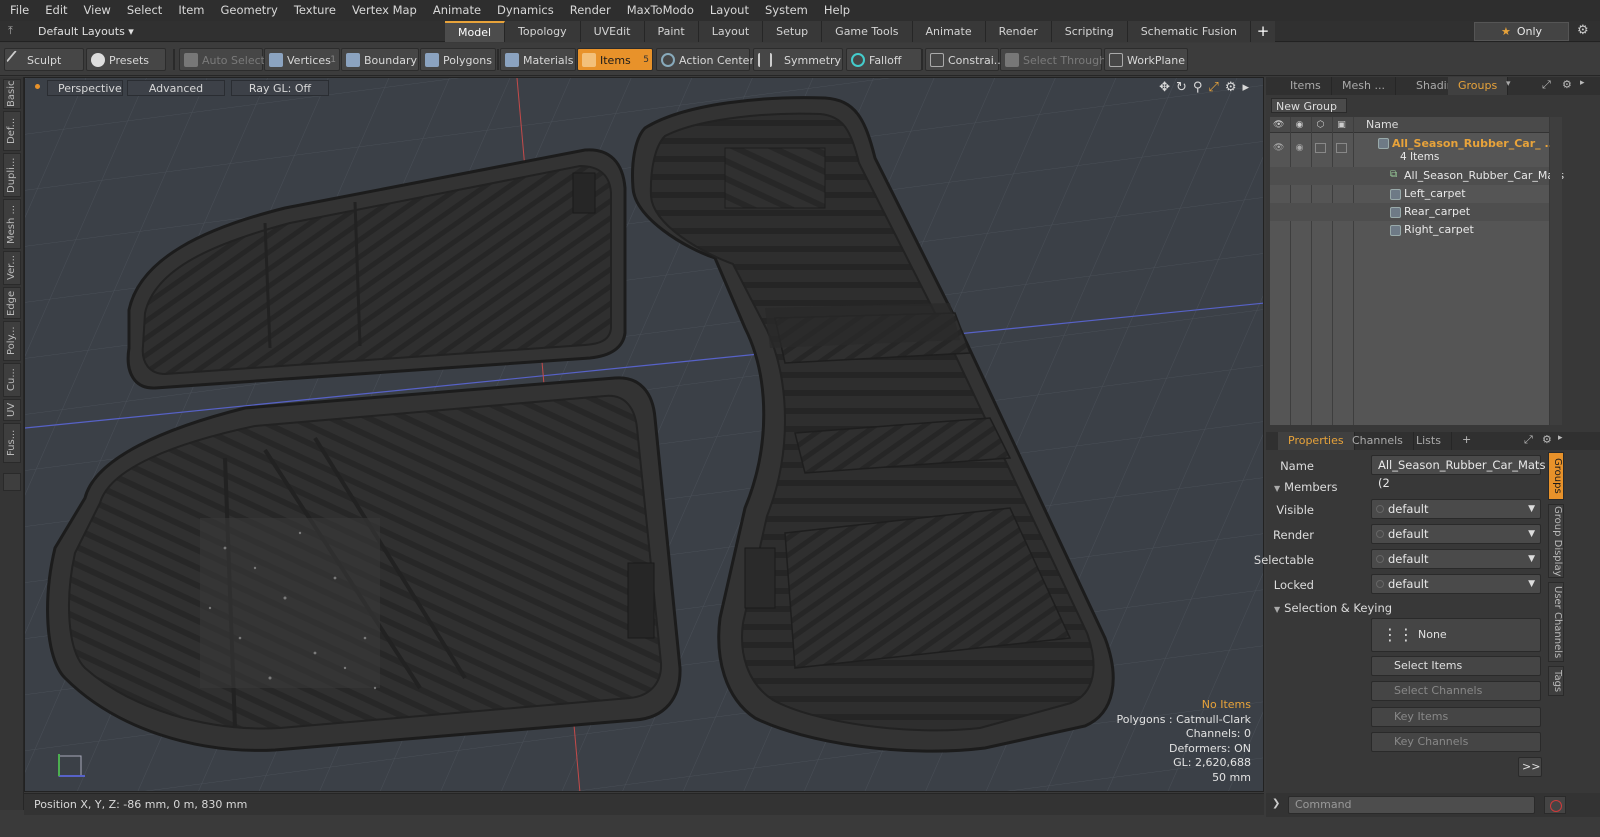  What do you see at coordinates (12, 303) in the screenshot?
I see `tab-edge: Edge` at bounding box center [12, 303].